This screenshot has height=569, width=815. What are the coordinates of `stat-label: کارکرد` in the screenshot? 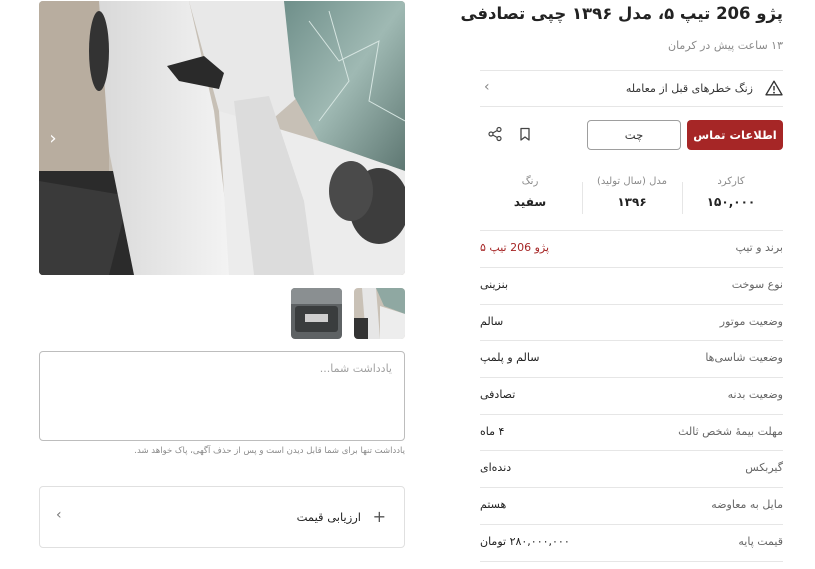 It's located at (731, 181).